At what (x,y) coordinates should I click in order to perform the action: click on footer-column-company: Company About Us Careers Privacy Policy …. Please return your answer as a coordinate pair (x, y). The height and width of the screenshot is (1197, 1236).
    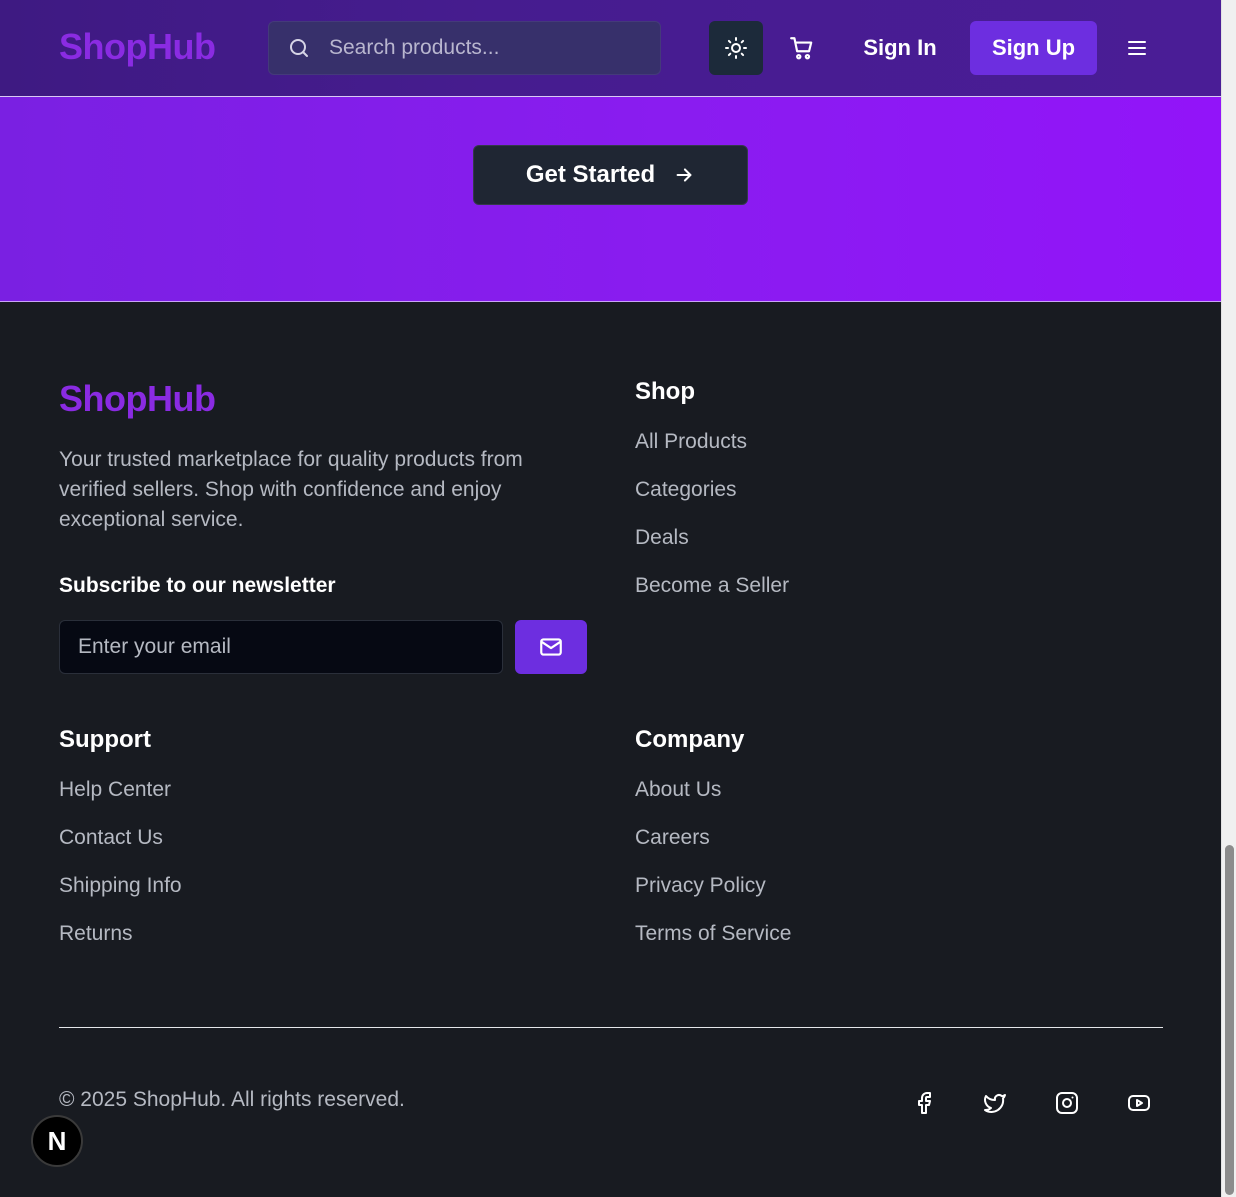
    Looking at the image, I should click on (713, 848).